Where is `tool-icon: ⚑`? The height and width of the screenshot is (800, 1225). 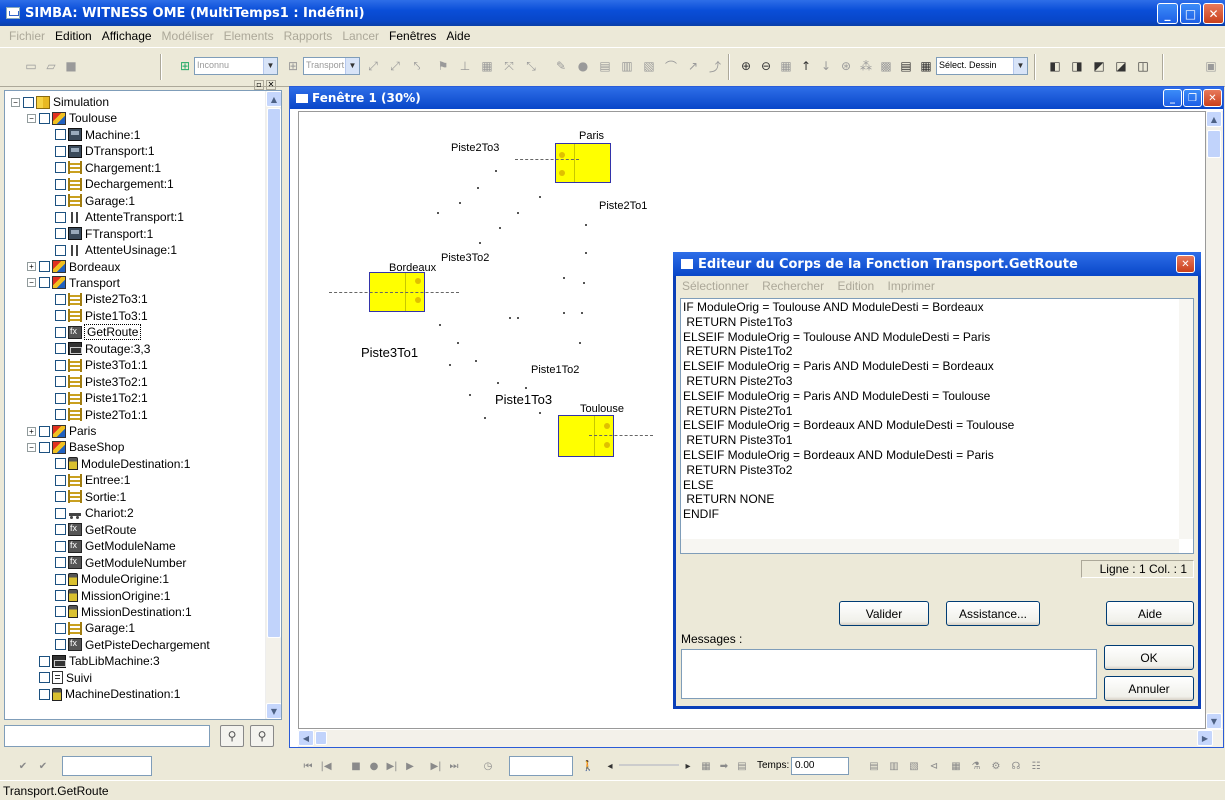 tool-icon: ⚑ is located at coordinates (443, 66).